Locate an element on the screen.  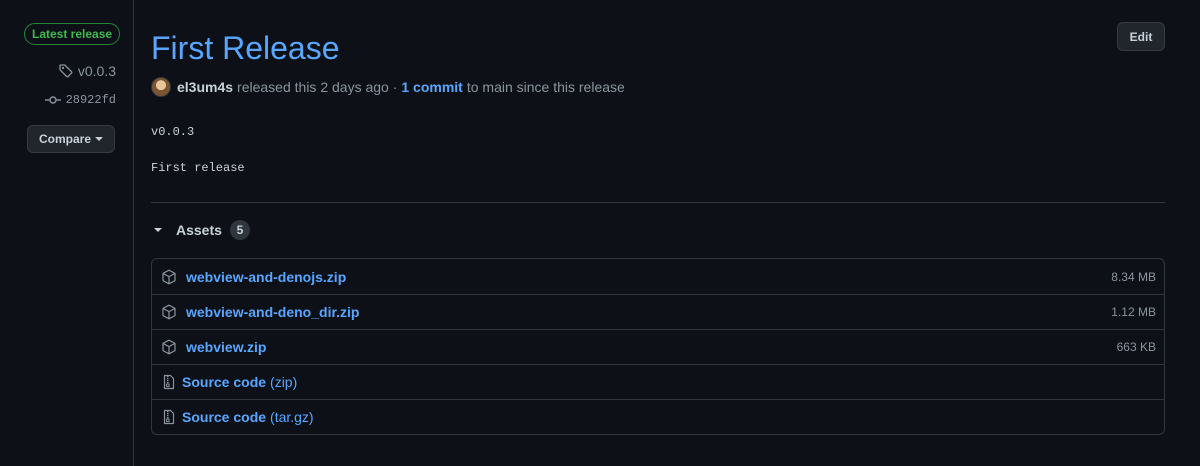
edit-button: Edit is located at coordinates (1141, 36).